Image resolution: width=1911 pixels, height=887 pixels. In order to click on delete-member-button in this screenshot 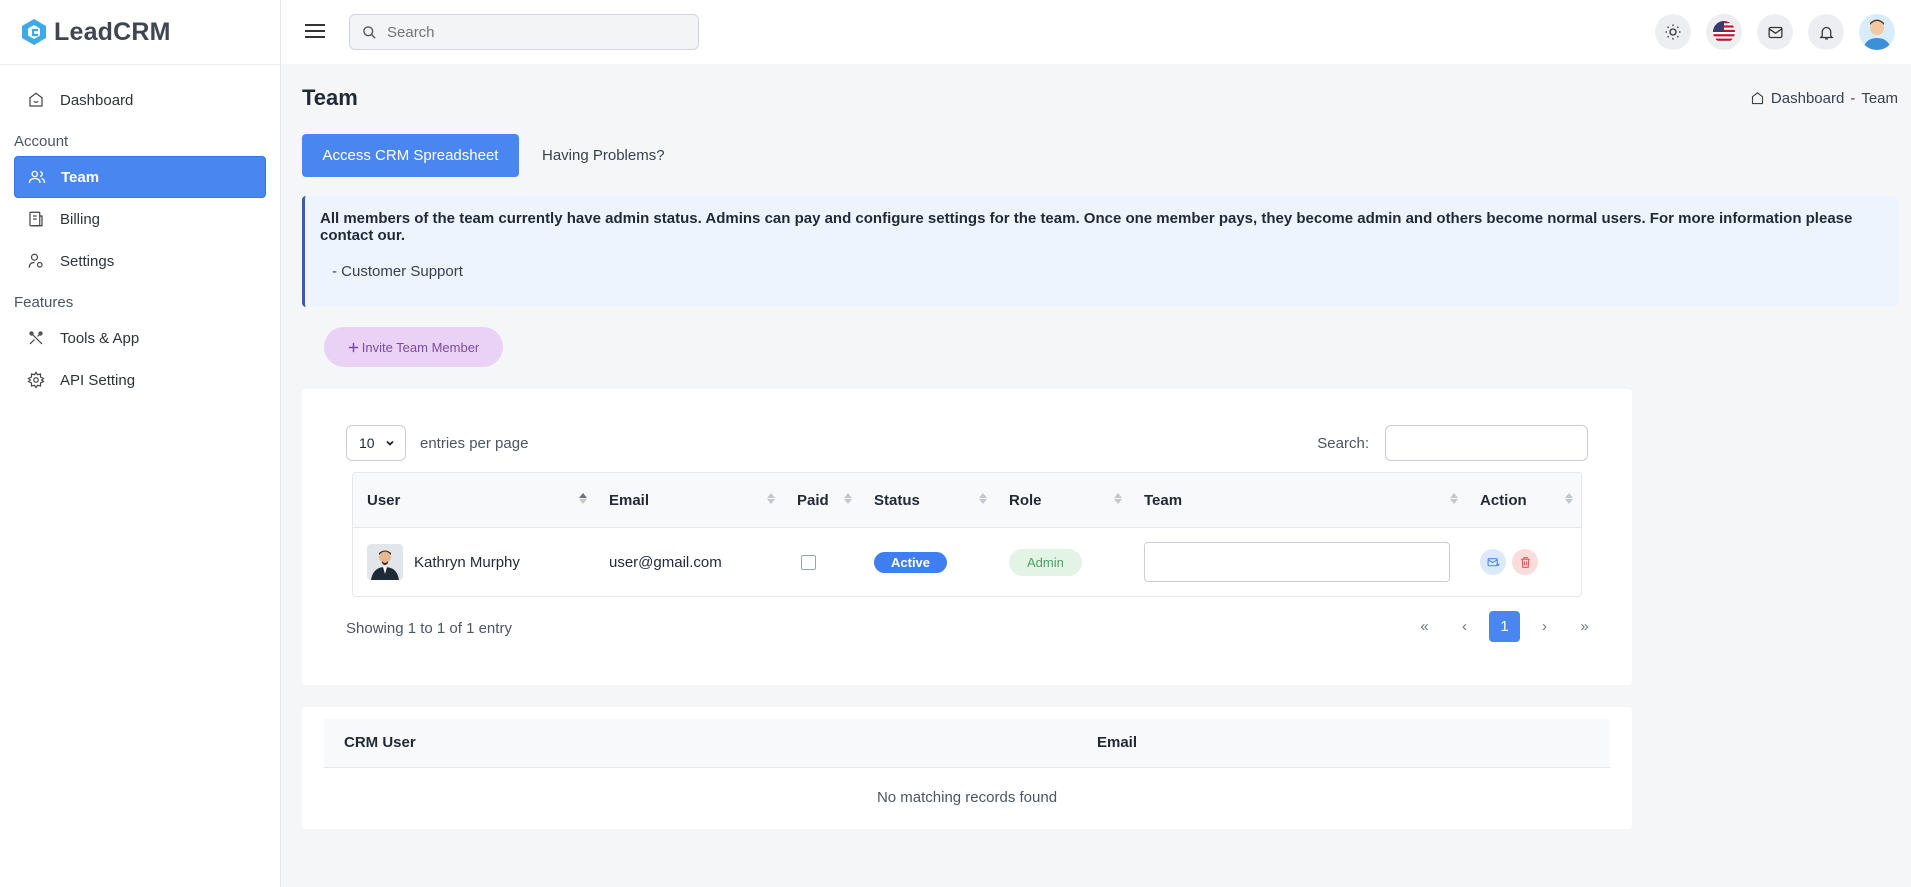, I will do `click(1525, 562)`.